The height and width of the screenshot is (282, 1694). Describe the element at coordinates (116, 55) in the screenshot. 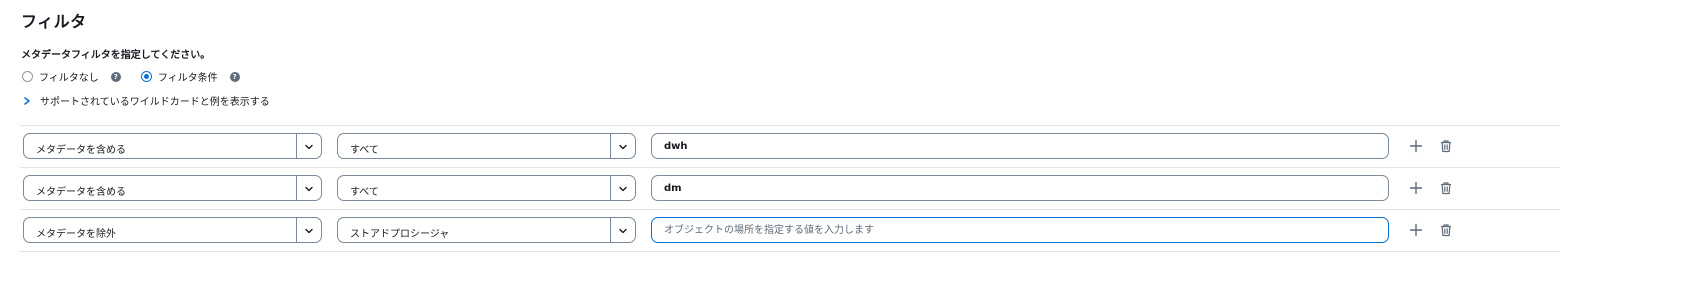

I see `filter-instruction: メタデータフィルタを指定してください。` at that location.